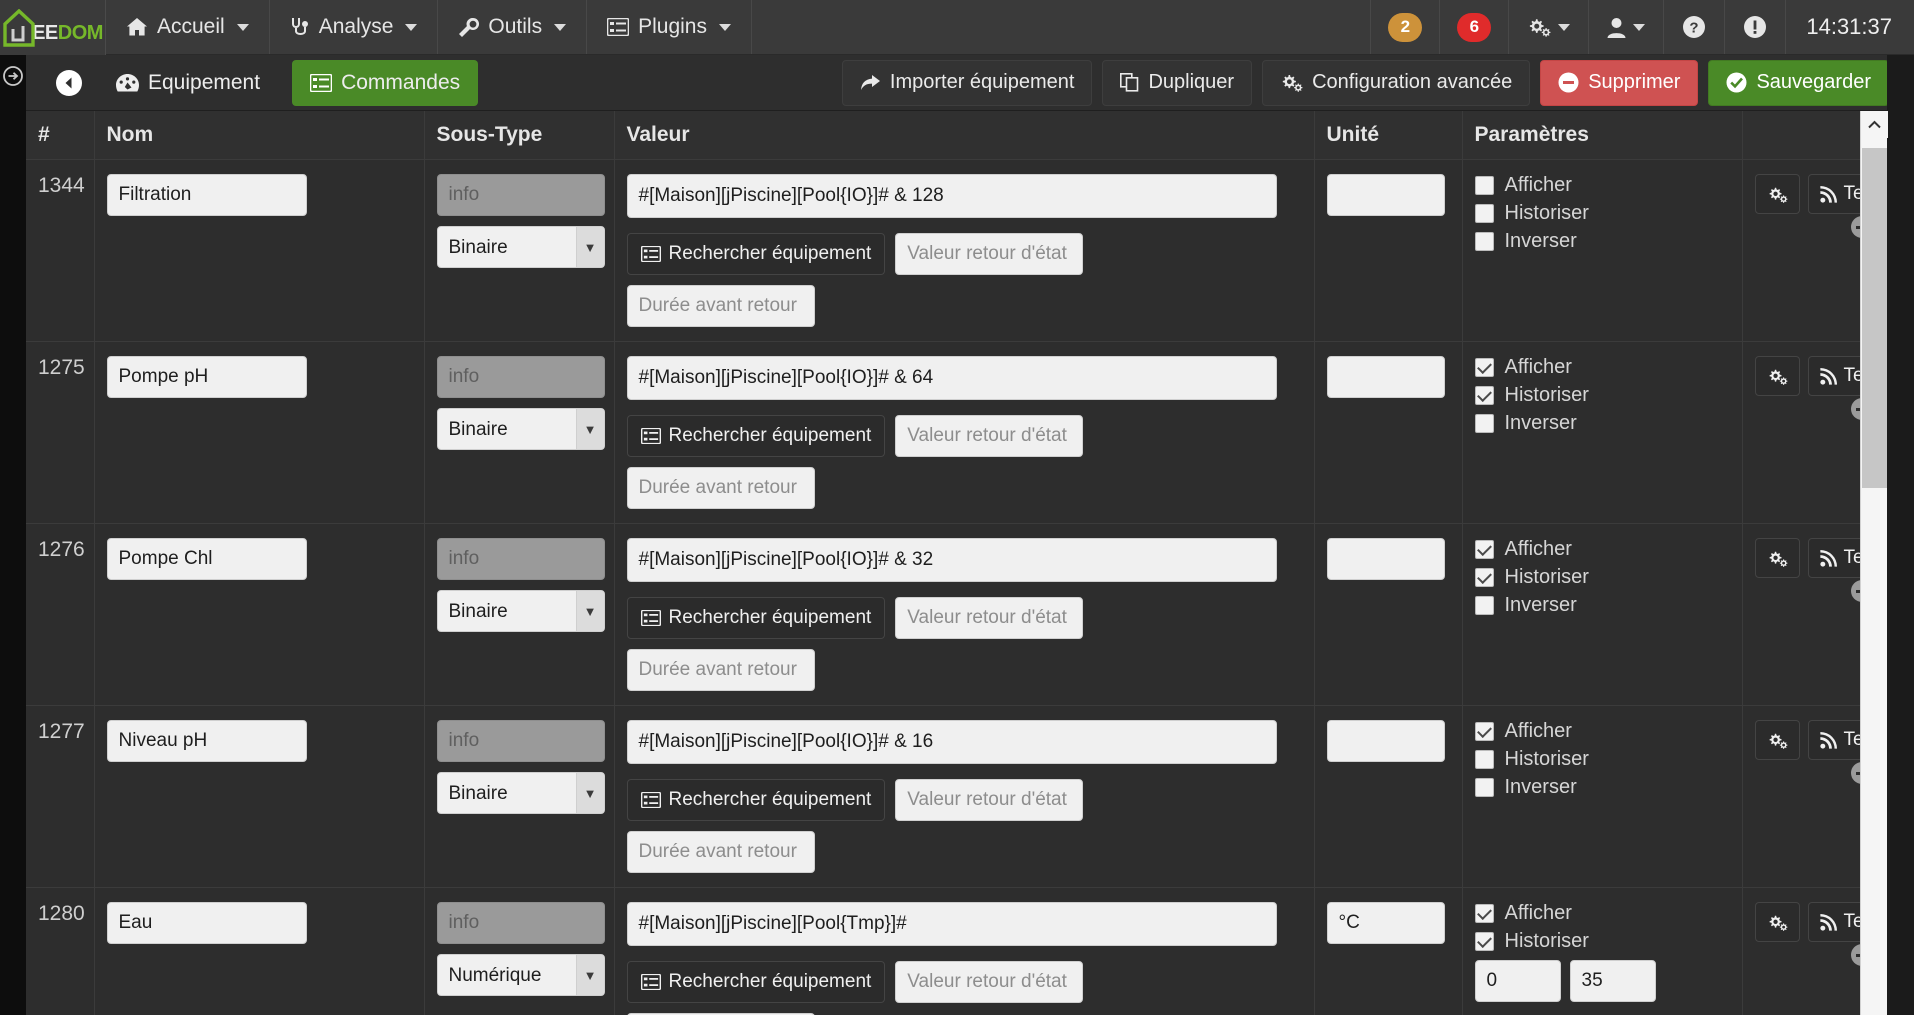 Image resolution: width=1914 pixels, height=1015 pixels. What do you see at coordinates (1612, 981) in the screenshot?
I see `max-value-input` at bounding box center [1612, 981].